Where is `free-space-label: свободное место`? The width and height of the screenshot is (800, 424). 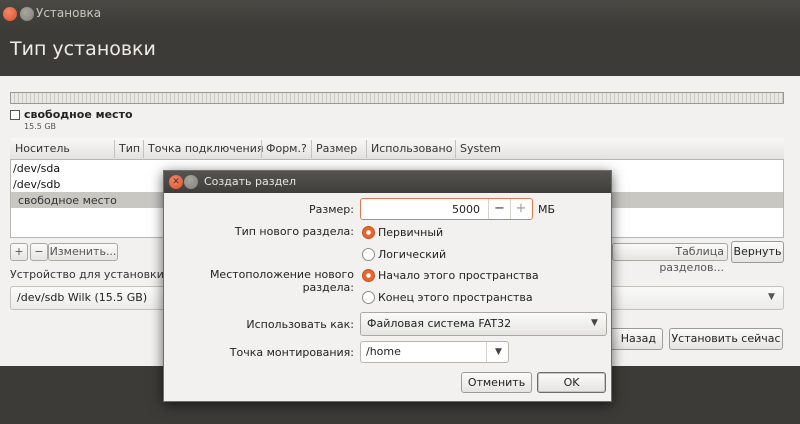
free-space-label: свободное место is located at coordinates (78, 114).